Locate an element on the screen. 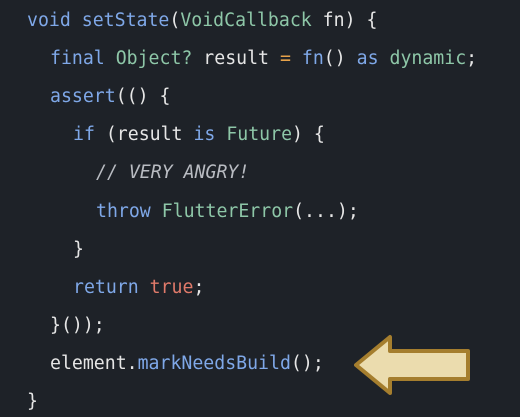  code-token-keyword: final is located at coordinates (77, 59).